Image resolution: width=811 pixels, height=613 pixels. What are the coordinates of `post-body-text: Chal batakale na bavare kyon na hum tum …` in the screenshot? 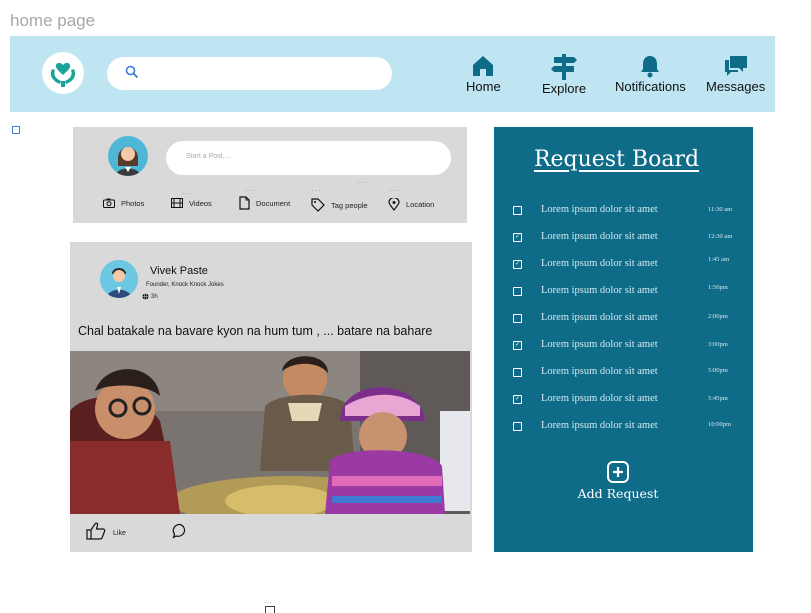 It's located at (255, 331).